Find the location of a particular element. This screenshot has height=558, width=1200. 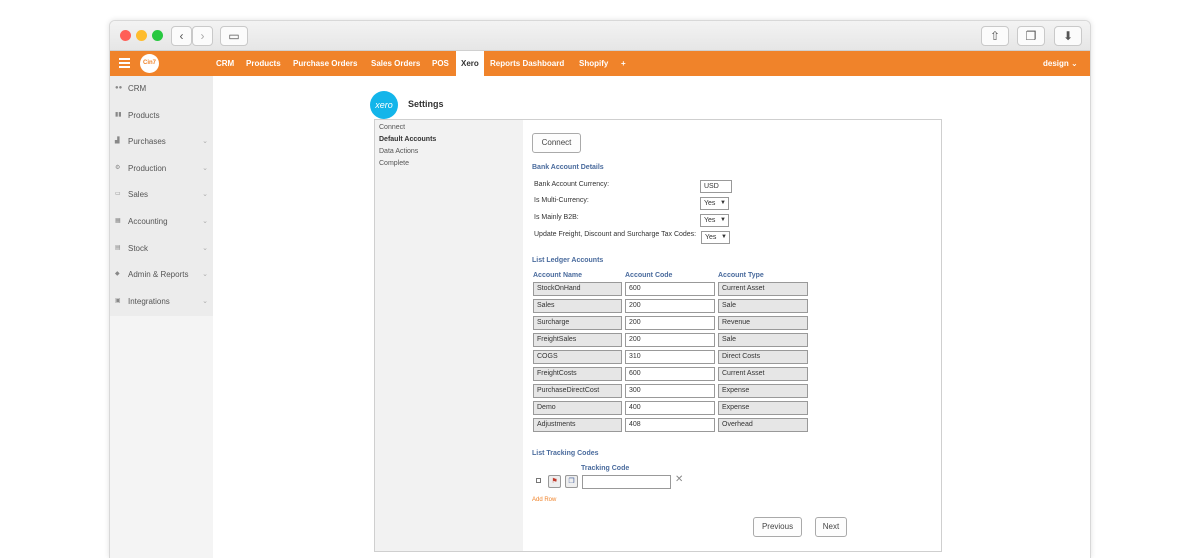

barcode-icon: ▮▮ is located at coordinates (118, 115).